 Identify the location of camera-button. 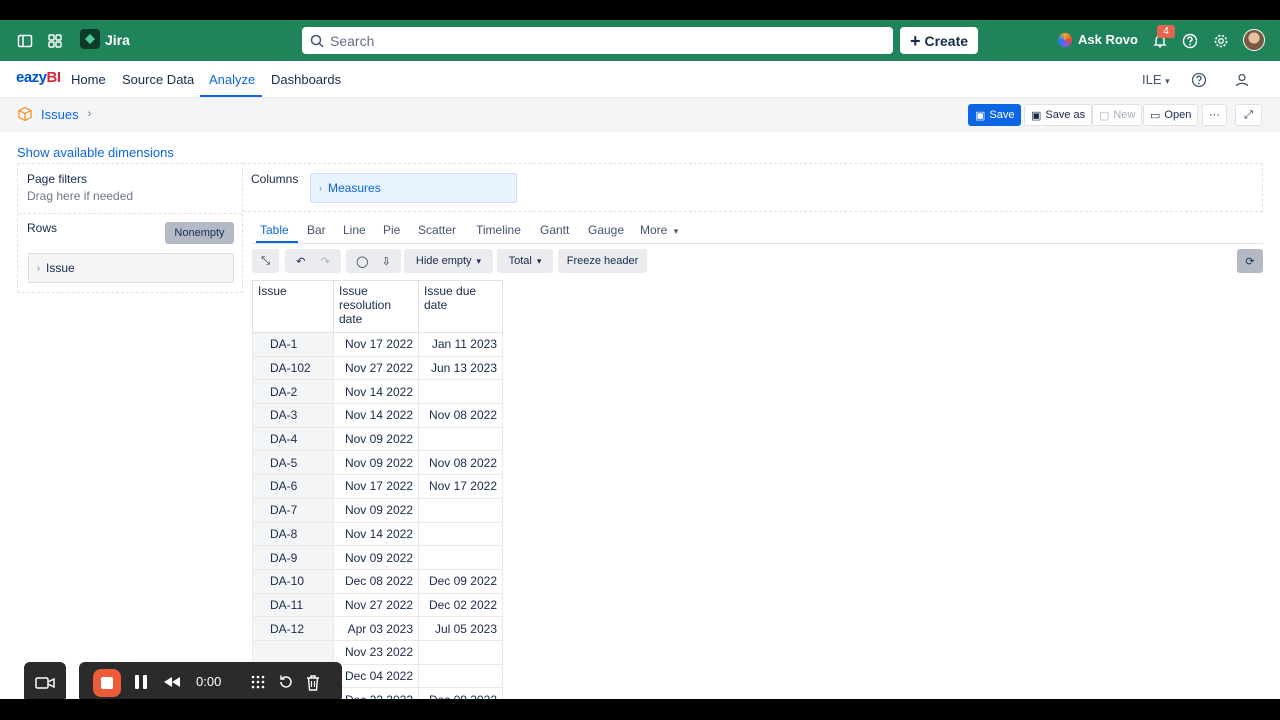
(45, 680).